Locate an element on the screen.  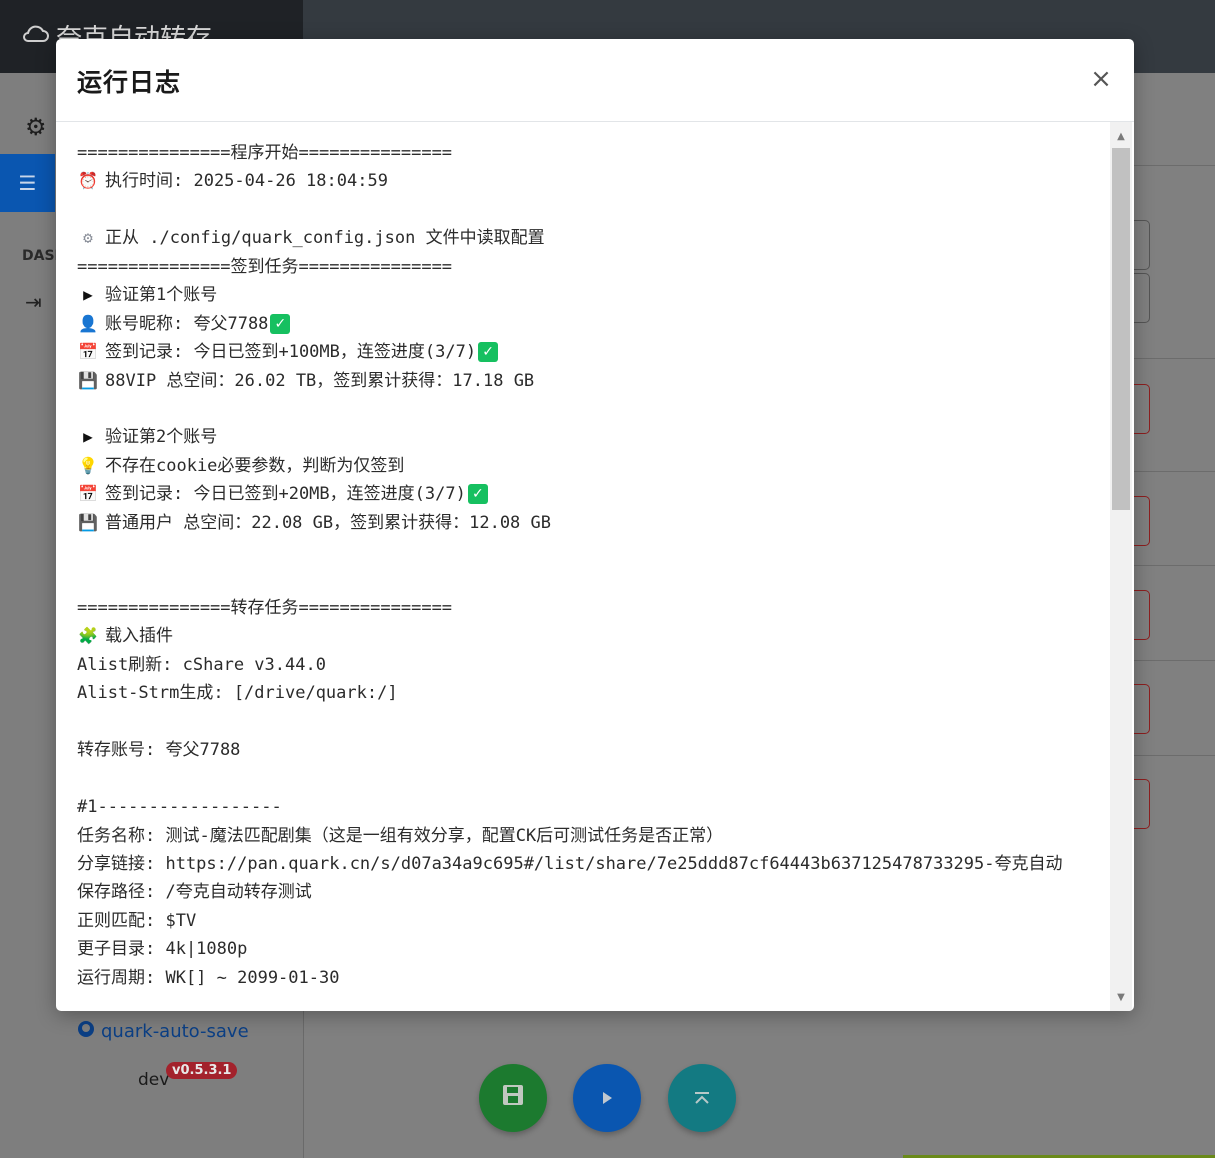
log-line-text: ===============转存任务=============== is located at coordinates (265, 608).